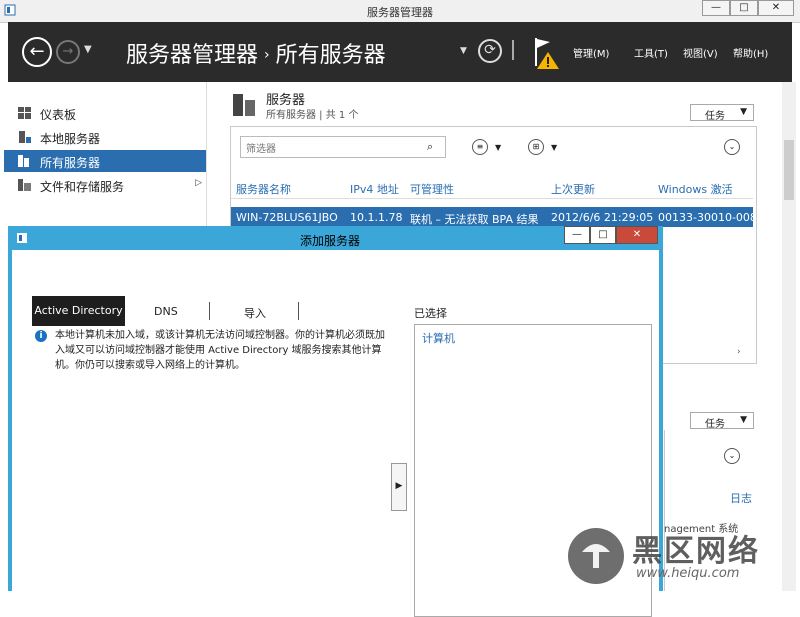  What do you see at coordinates (490, 51) in the screenshot?
I see `refresh-icon: ⟳` at bounding box center [490, 51].